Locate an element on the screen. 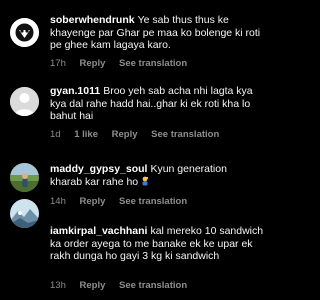  outdoor-photo-avatar-icon is located at coordinates (24, 177).